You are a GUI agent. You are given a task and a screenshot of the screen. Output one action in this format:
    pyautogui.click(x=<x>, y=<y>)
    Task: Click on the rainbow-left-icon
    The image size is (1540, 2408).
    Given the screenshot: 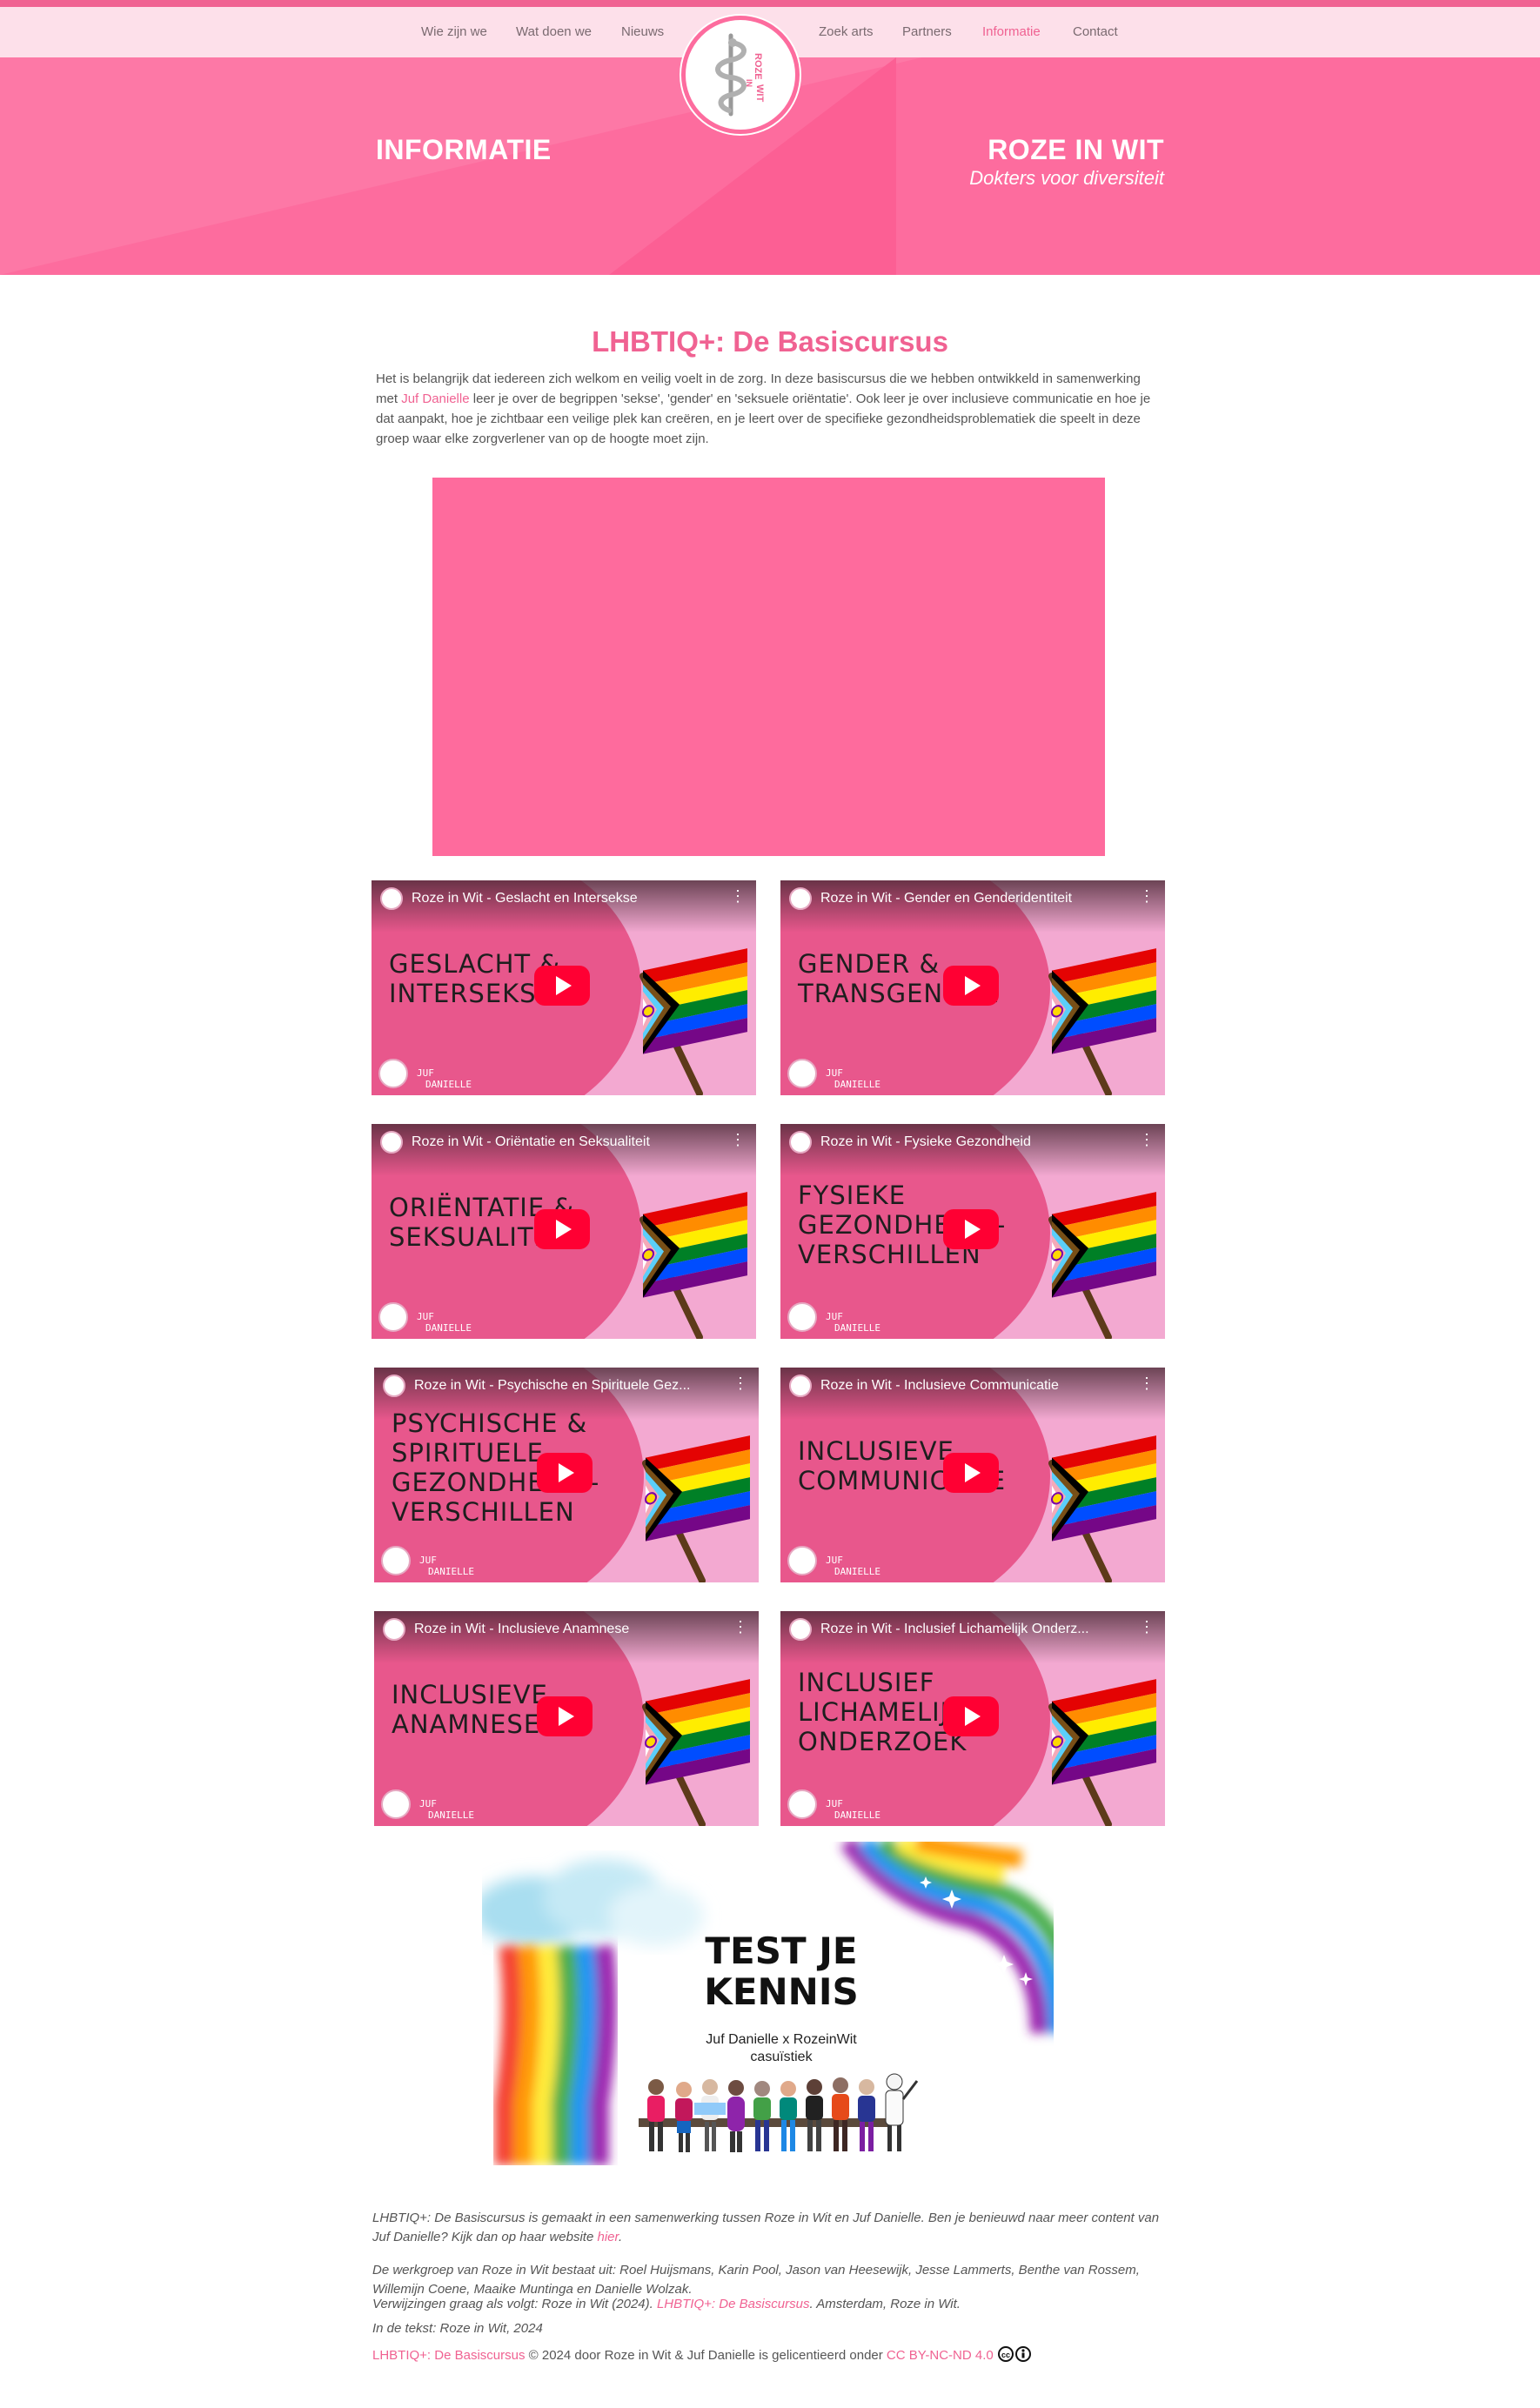 What is the action you would take?
    pyautogui.click(x=555, y=2054)
    